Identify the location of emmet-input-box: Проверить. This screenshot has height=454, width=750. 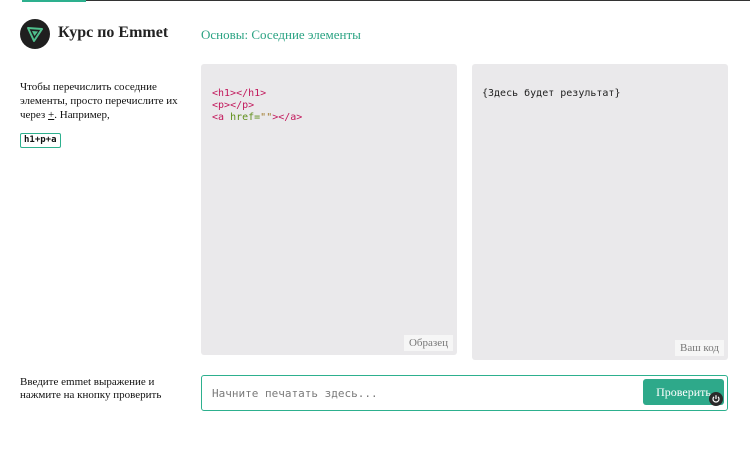
(464, 393).